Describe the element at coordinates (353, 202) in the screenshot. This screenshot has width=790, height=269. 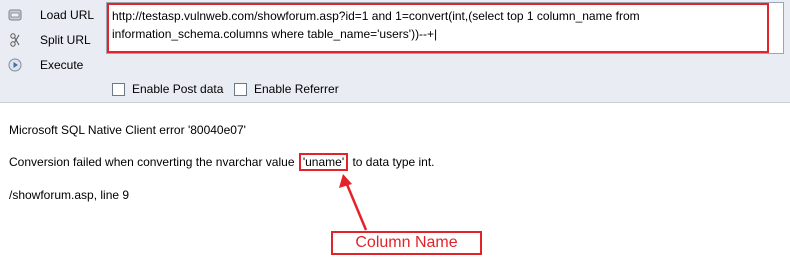
I see `annotation-arrow` at that location.